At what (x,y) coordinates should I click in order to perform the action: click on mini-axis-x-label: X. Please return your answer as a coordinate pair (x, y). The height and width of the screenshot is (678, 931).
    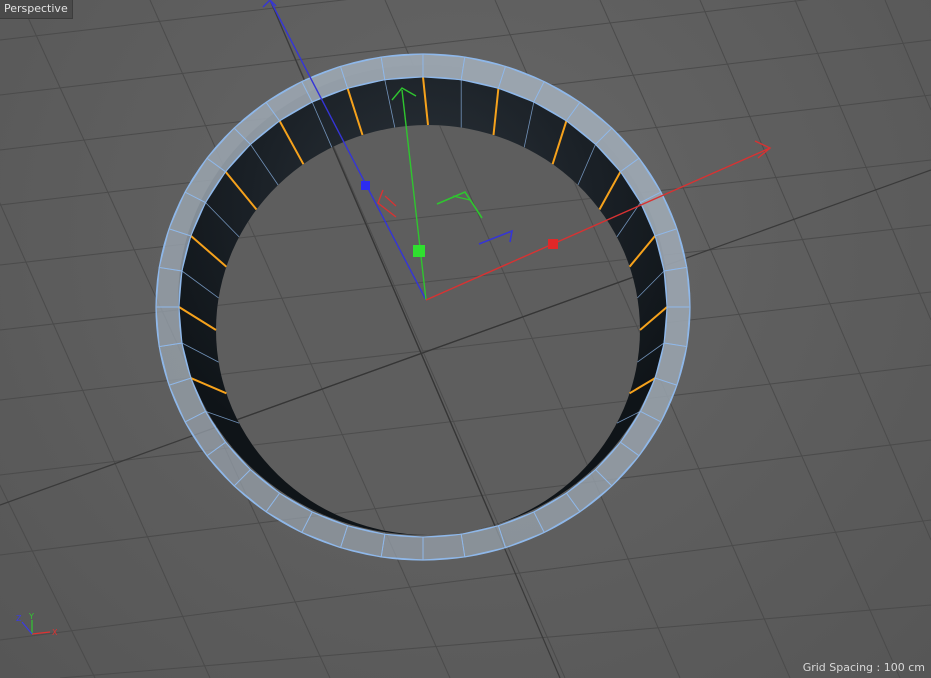
    Looking at the image, I should click on (55, 632).